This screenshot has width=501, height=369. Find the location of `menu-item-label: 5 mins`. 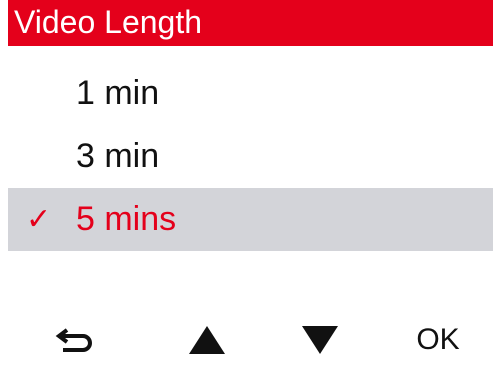

menu-item-label: 5 mins is located at coordinates (126, 219).